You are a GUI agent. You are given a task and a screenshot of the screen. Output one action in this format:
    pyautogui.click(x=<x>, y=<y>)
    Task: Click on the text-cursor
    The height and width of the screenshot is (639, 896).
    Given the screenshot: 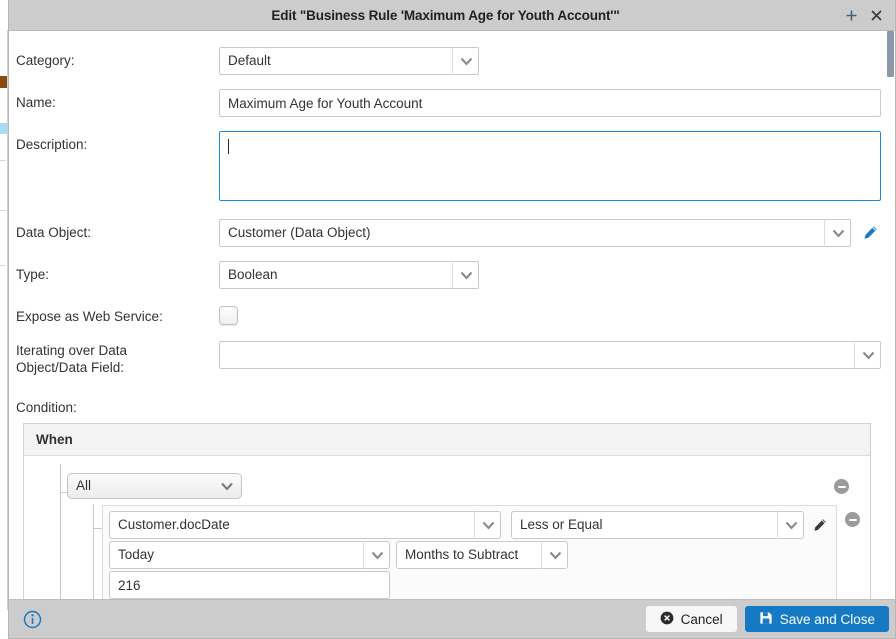 What is the action you would take?
    pyautogui.click(x=228, y=146)
    